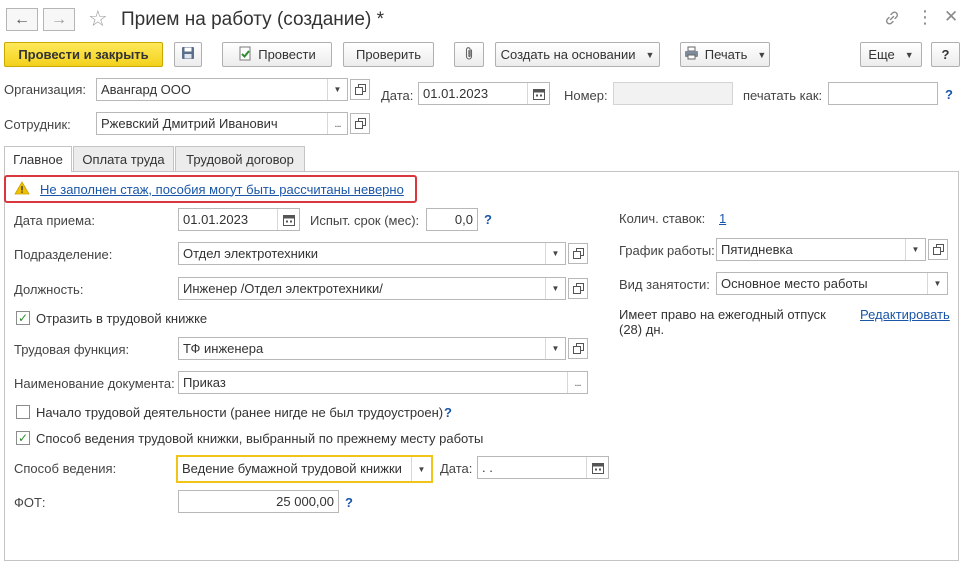  What do you see at coordinates (83, 54) in the screenshot?
I see `post-and-close-button: Провести и закрыть` at bounding box center [83, 54].